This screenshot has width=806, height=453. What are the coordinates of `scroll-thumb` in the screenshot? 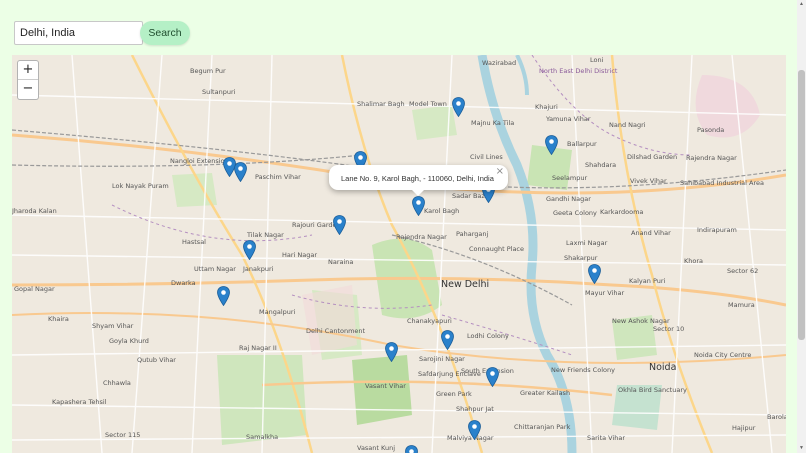 It's located at (801, 205).